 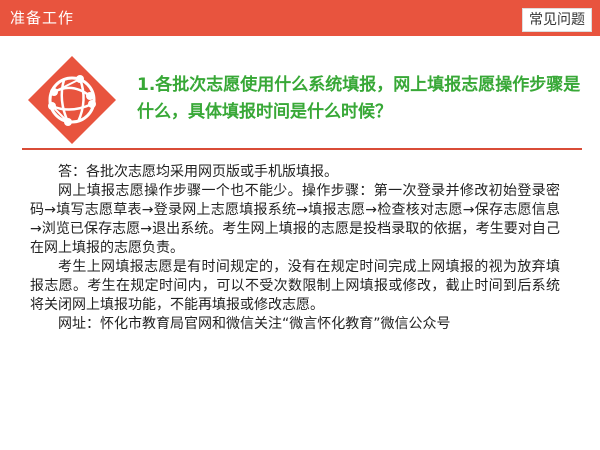 I want to click on answer-paragraph: 答：各批次志愿均采用网页版或手机版填报。, so click(x=198, y=172).